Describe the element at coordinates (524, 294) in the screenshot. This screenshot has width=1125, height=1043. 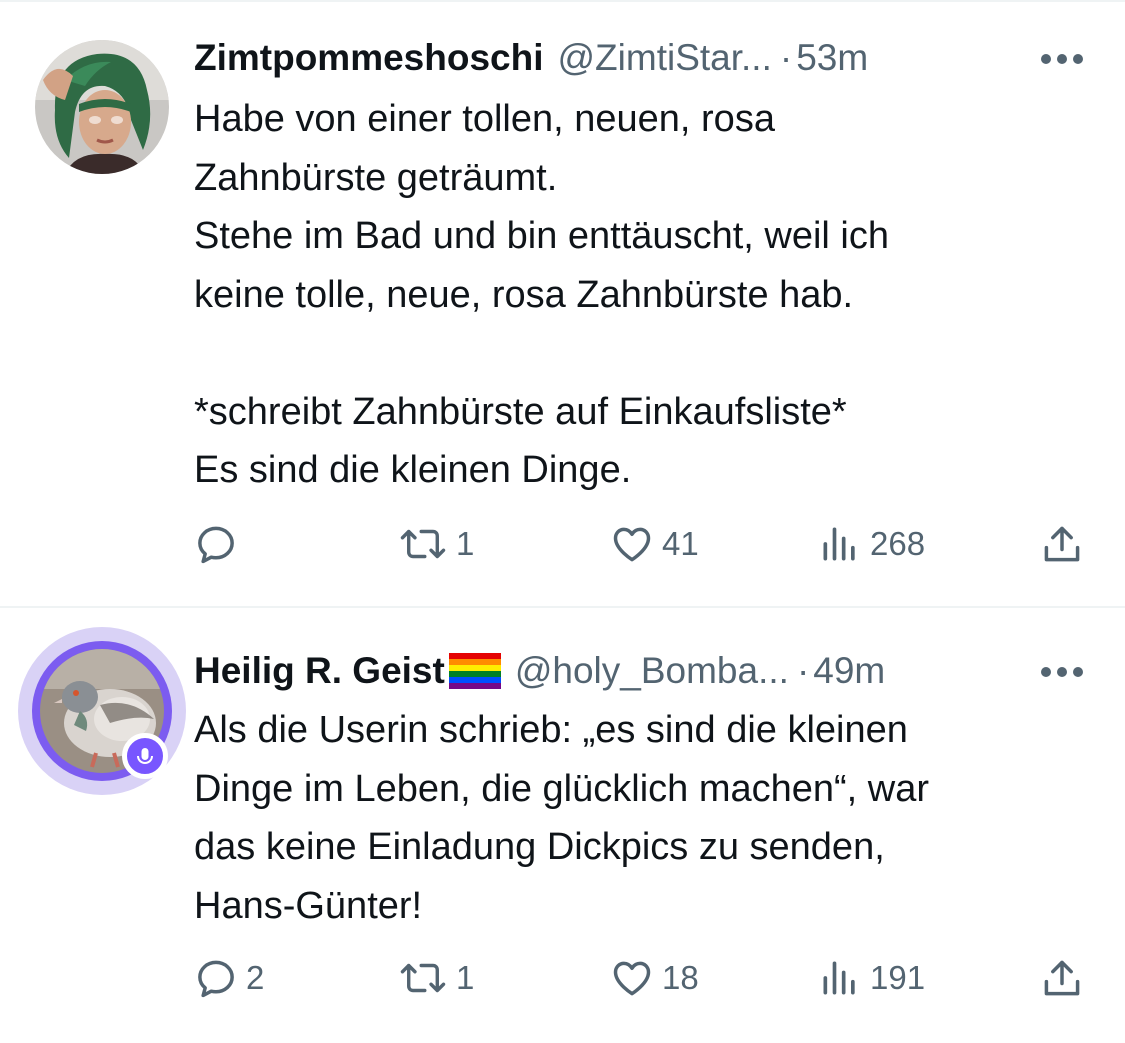
I see `tweet-text-line: keine tolle, neue, rosa Zahnbürste hab.` at that location.